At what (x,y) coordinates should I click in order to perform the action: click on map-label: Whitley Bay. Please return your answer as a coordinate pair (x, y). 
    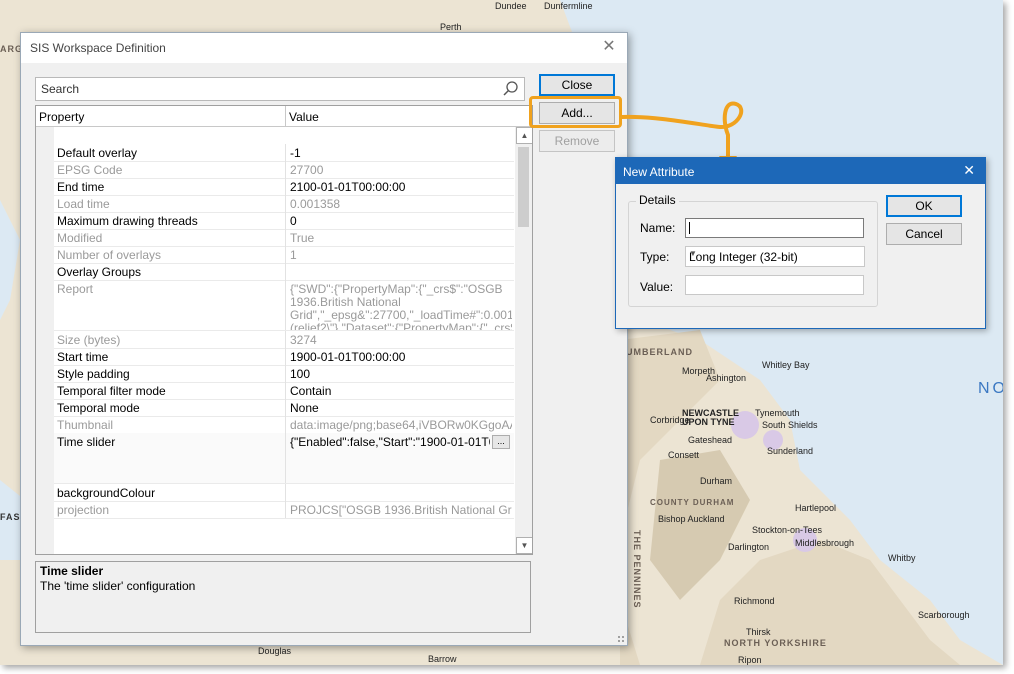
    Looking at the image, I should click on (786, 365).